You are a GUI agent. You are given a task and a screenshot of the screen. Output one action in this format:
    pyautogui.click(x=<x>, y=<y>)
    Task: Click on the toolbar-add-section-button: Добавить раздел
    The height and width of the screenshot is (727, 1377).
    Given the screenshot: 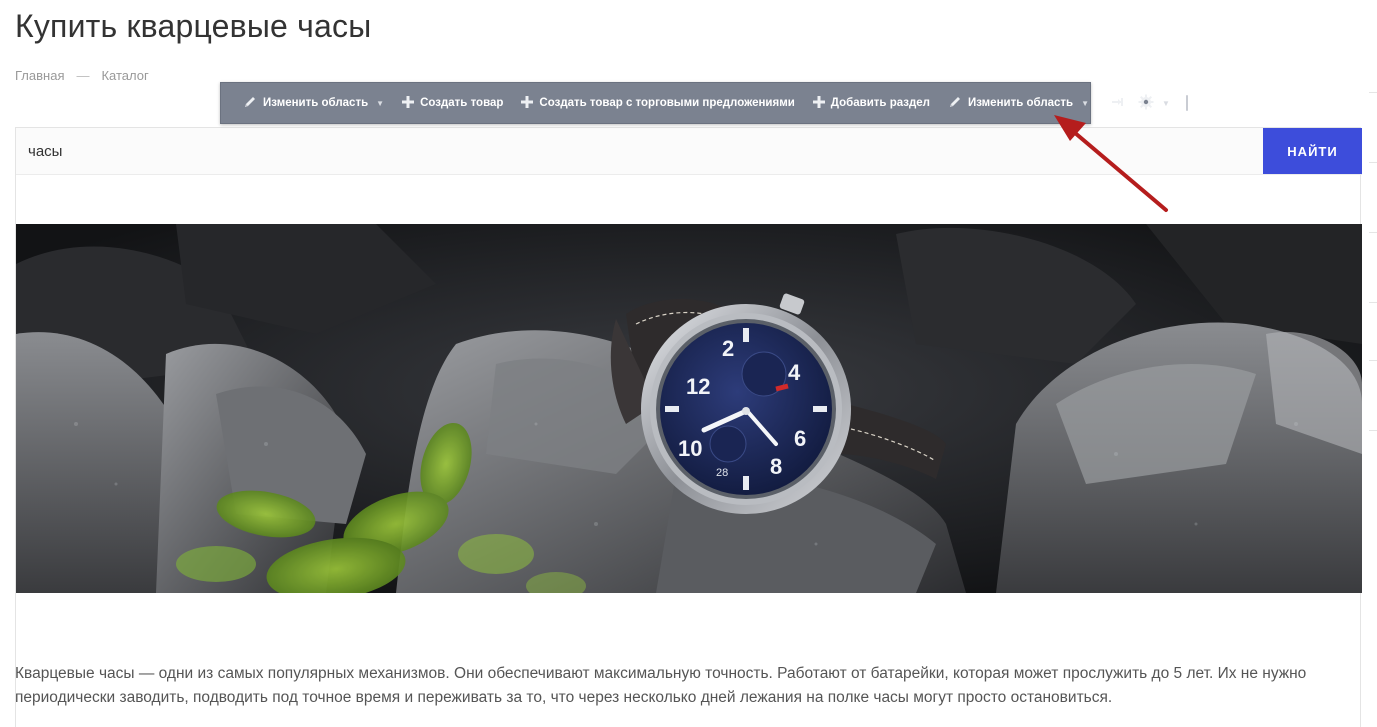 What is the action you would take?
    pyautogui.click(x=871, y=103)
    